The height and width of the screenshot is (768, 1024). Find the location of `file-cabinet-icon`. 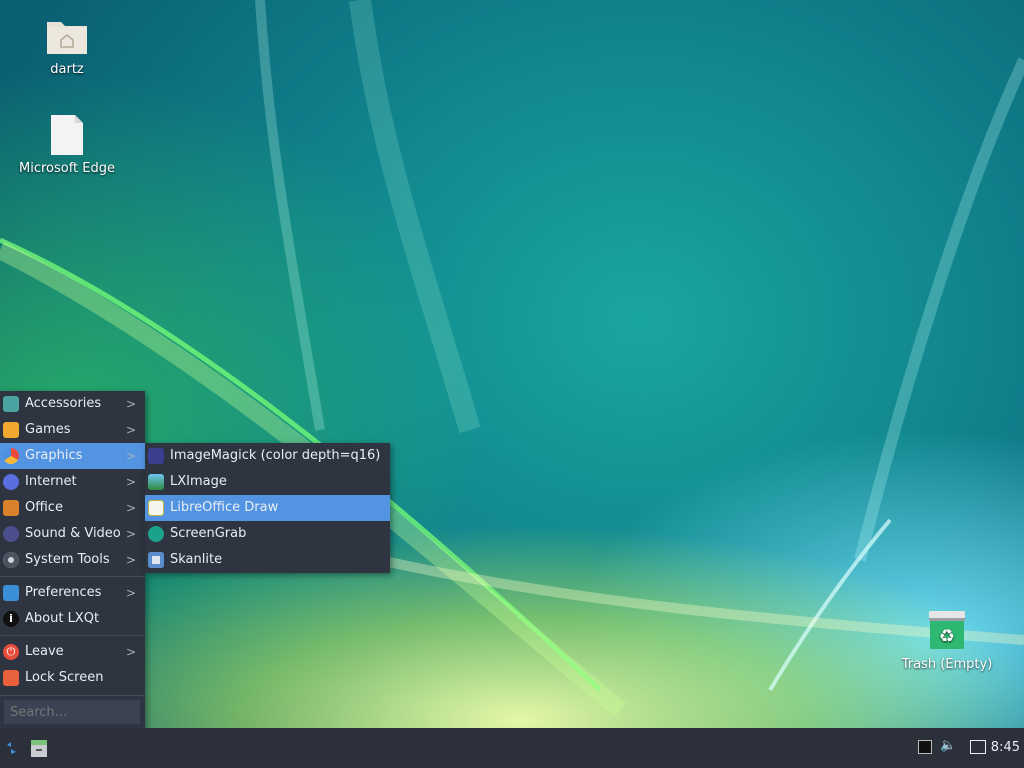

file-cabinet-icon is located at coordinates (39, 748).